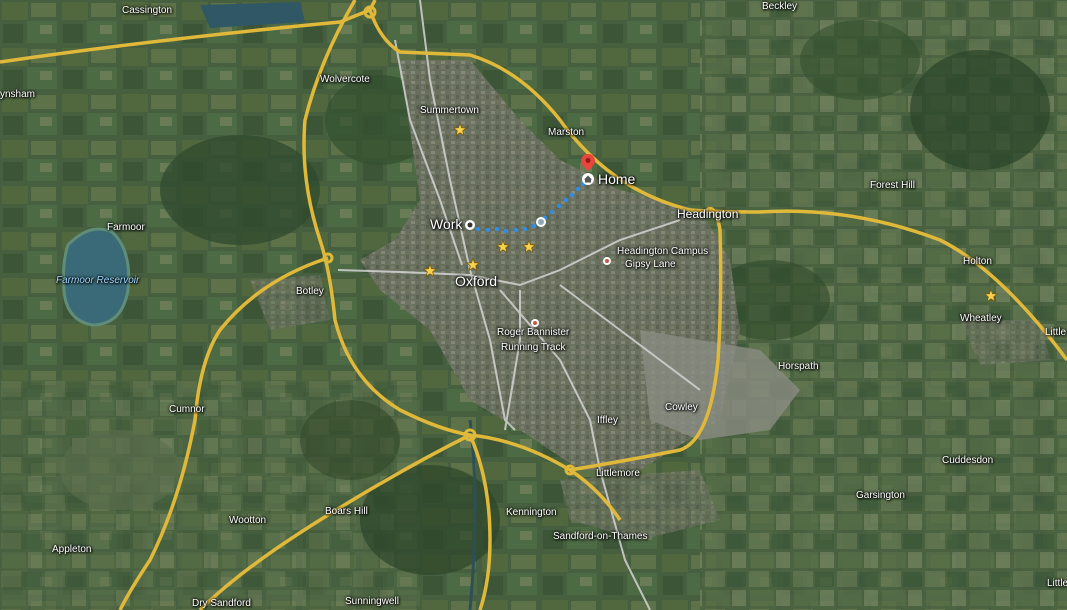 This screenshot has width=1067, height=610. What do you see at coordinates (708, 214) in the screenshot?
I see `place-label-headington: Headington` at bounding box center [708, 214].